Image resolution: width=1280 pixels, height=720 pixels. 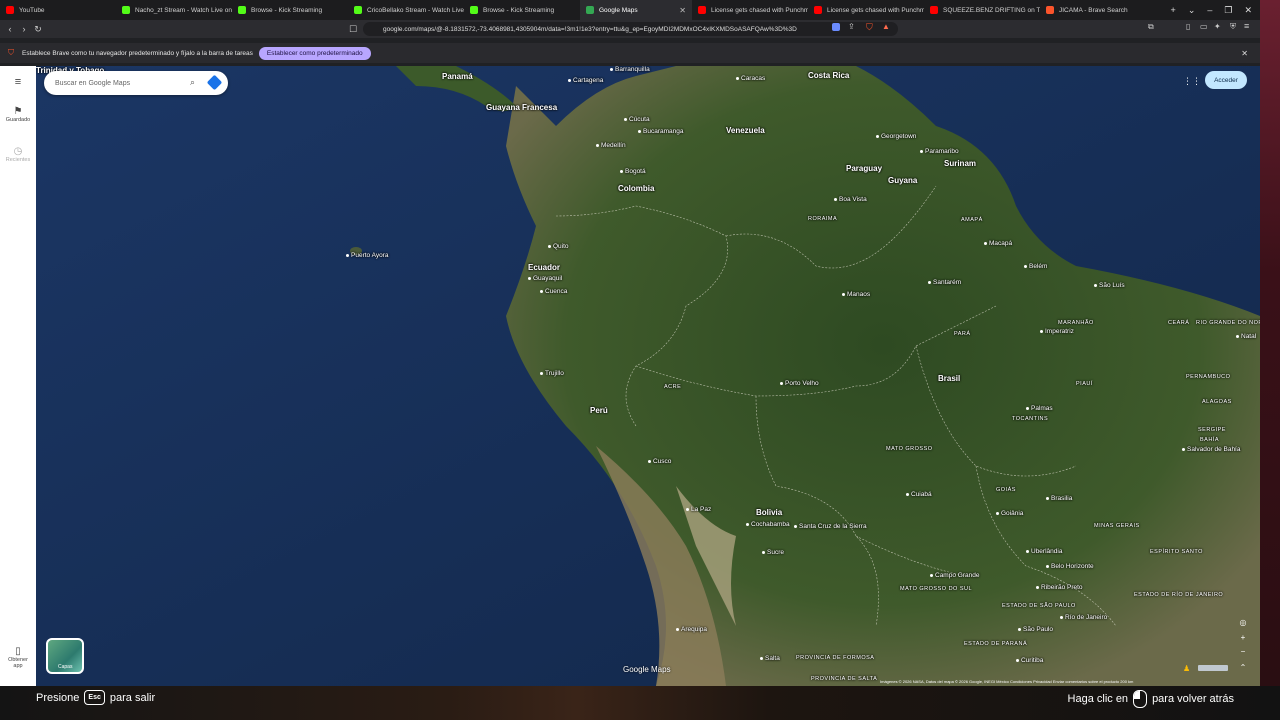 What do you see at coordinates (896, 136) in the screenshot?
I see `city-label: Georgetown` at bounding box center [896, 136].